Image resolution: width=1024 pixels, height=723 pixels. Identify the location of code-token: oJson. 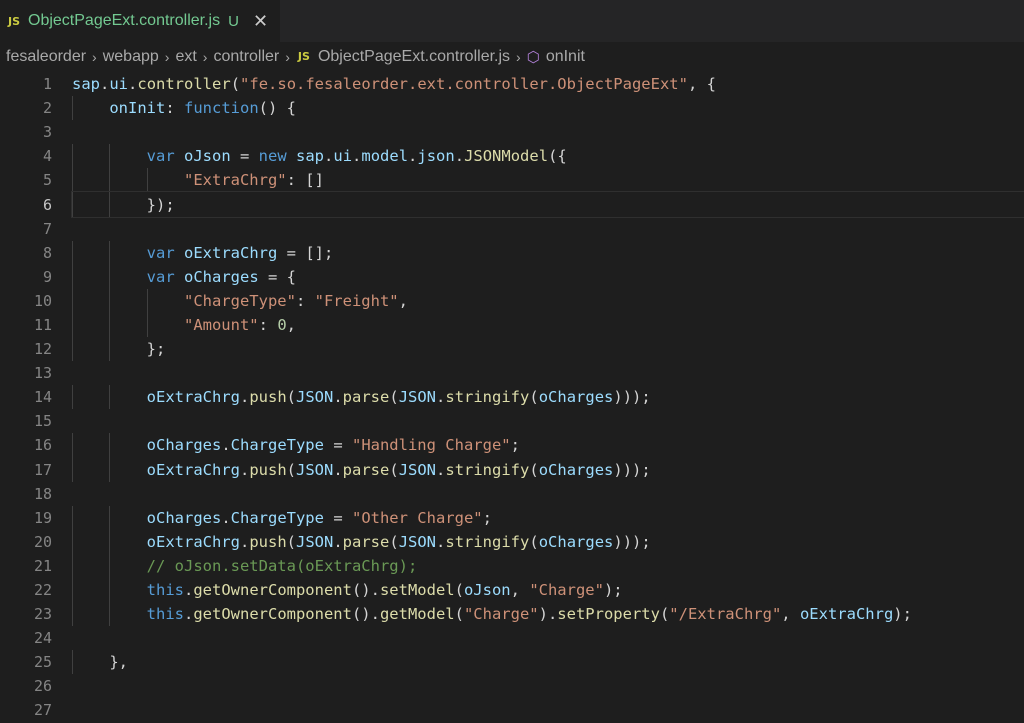
(487, 590).